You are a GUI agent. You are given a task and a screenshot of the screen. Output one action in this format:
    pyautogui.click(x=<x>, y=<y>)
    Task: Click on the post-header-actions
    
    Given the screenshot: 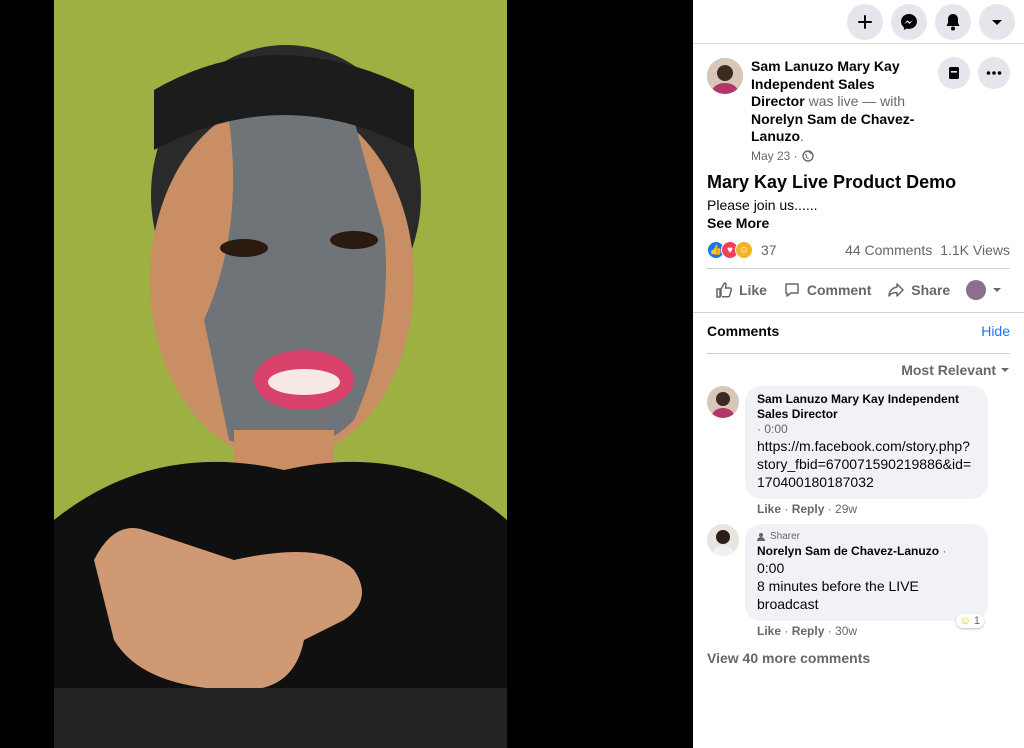 What is the action you would take?
    pyautogui.click(x=974, y=73)
    